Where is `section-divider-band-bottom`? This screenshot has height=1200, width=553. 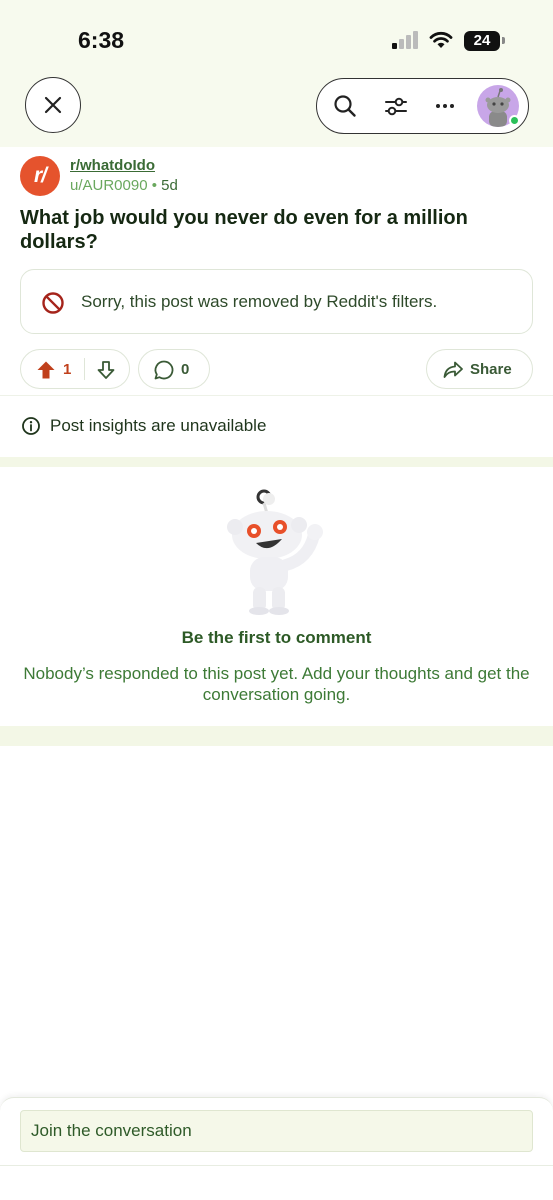 section-divider-band-bottom is located at coordinates (276, 736).